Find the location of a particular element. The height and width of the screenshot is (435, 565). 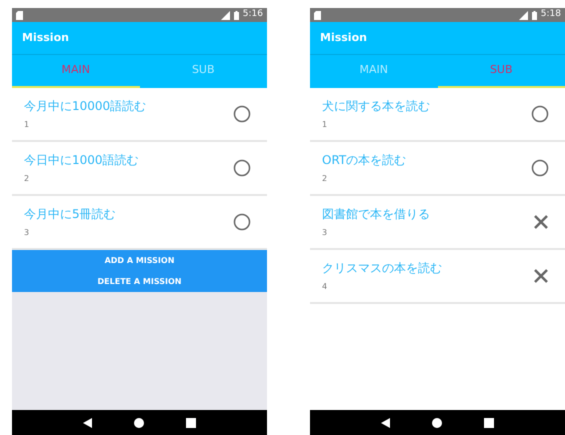

mission-title: クリスマスの本を読む is located at coordinates (382, 268).